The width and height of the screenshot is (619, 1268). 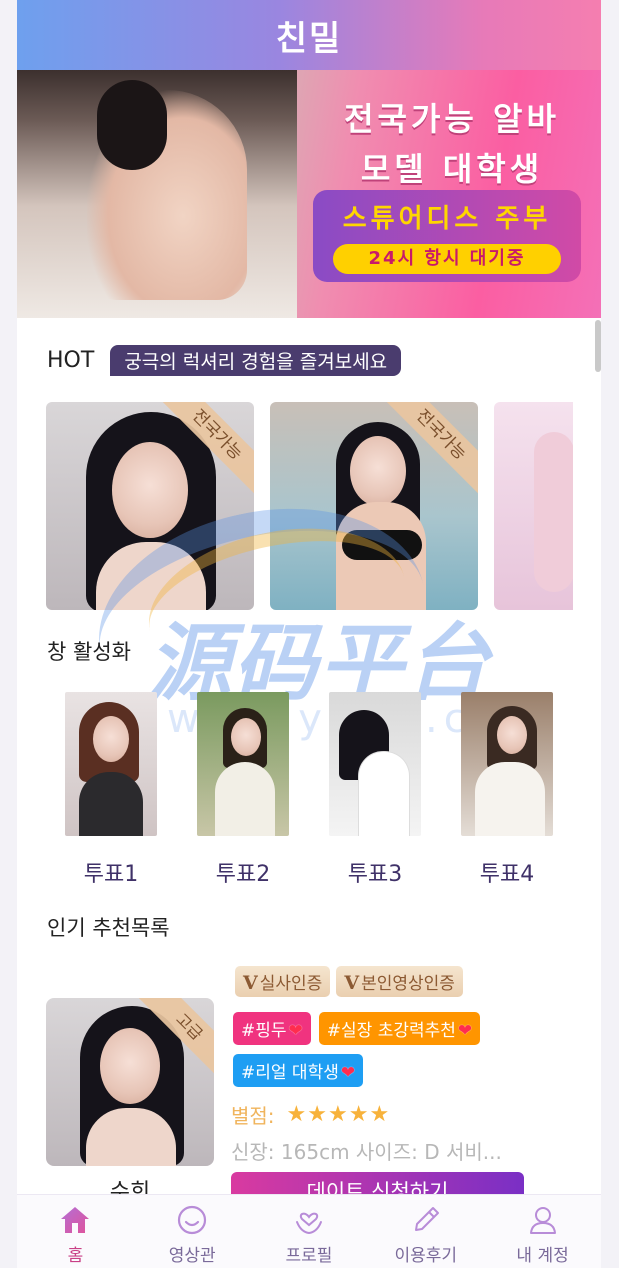 I want to click on tag-row-2: #리얼 대학생 ❤, so click(x=298, y=1070).